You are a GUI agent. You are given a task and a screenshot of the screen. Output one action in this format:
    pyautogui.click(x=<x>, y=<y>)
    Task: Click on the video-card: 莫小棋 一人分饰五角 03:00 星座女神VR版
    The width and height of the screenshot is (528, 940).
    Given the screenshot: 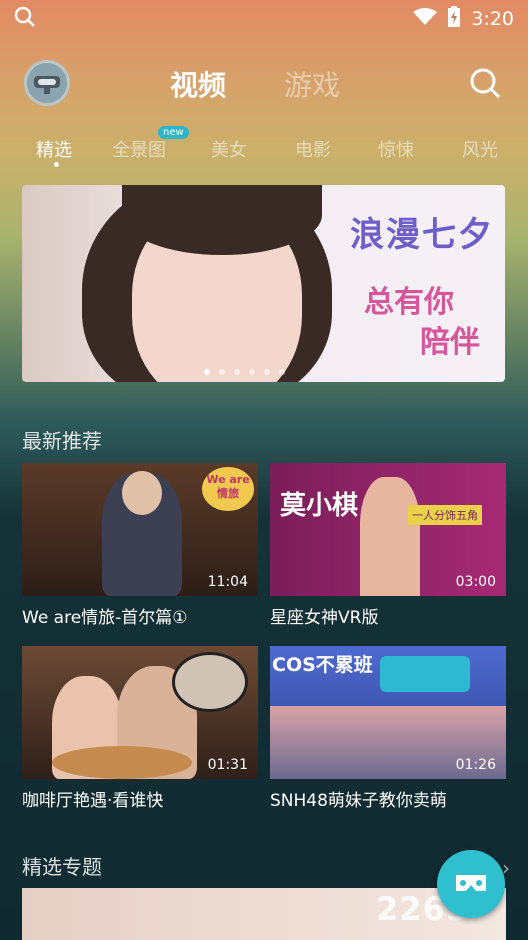 What is the action you would take?
    pyautogui.click(x=388, y=545)
    